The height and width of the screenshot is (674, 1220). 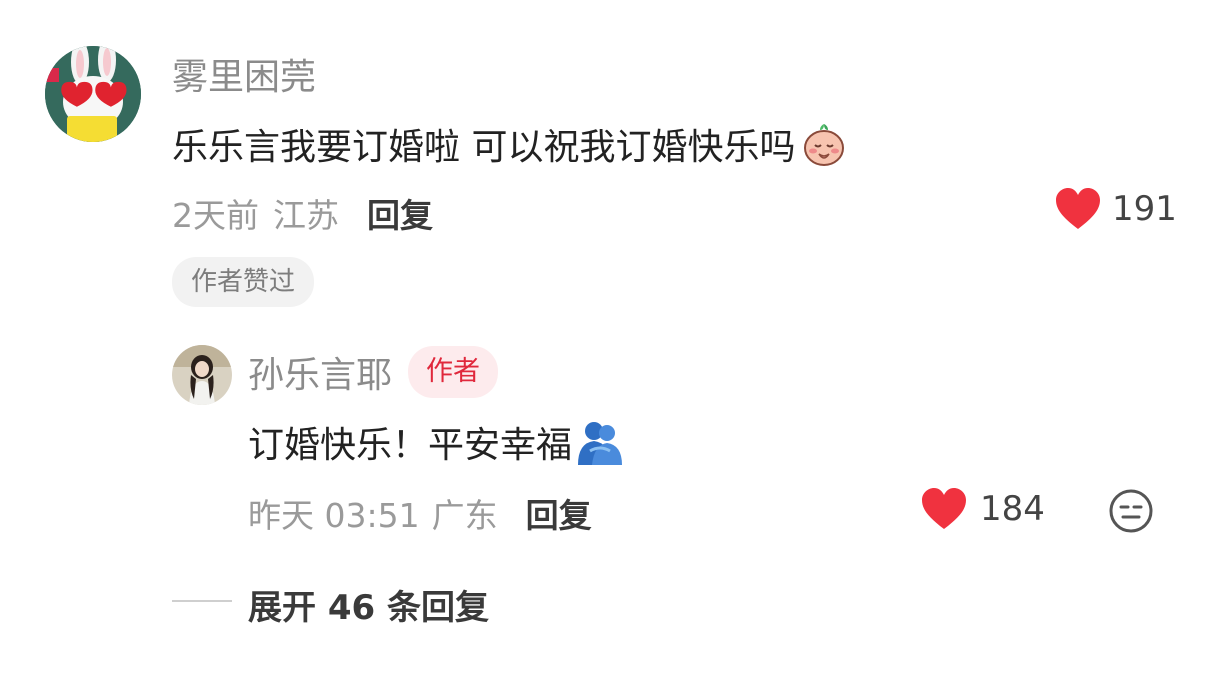 What do you see at coordinates (600, 442) in the screenshot?
I see `people-hugging-emoji-icon` at bounding box center [600, 442].